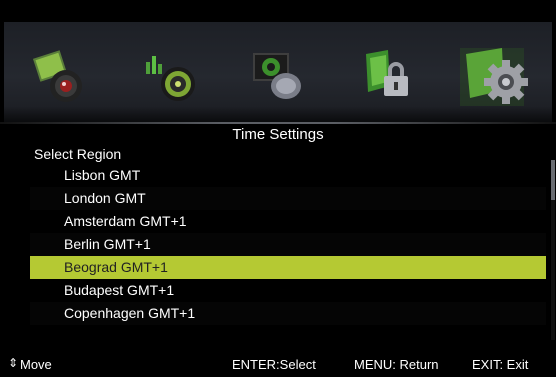  Describe the element at coordinates (288, 198) in the screenshot. I see `region-item: London GMT` at that location.